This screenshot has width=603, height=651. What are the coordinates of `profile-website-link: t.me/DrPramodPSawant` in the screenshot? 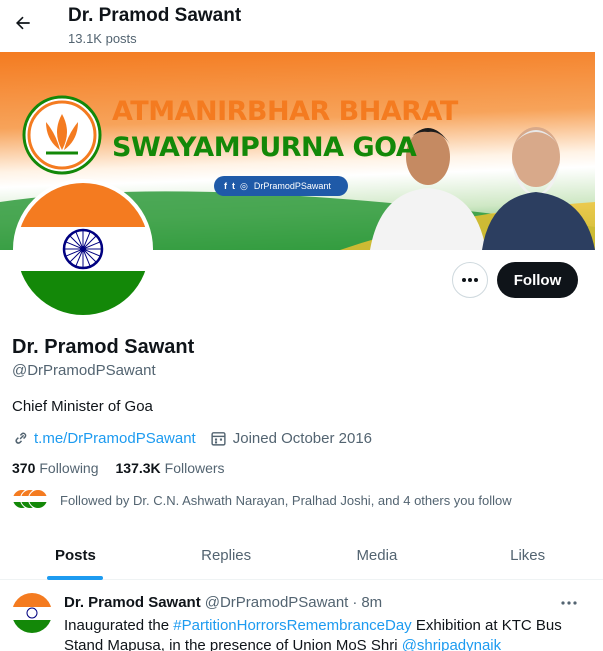 It's located at (115, 438).